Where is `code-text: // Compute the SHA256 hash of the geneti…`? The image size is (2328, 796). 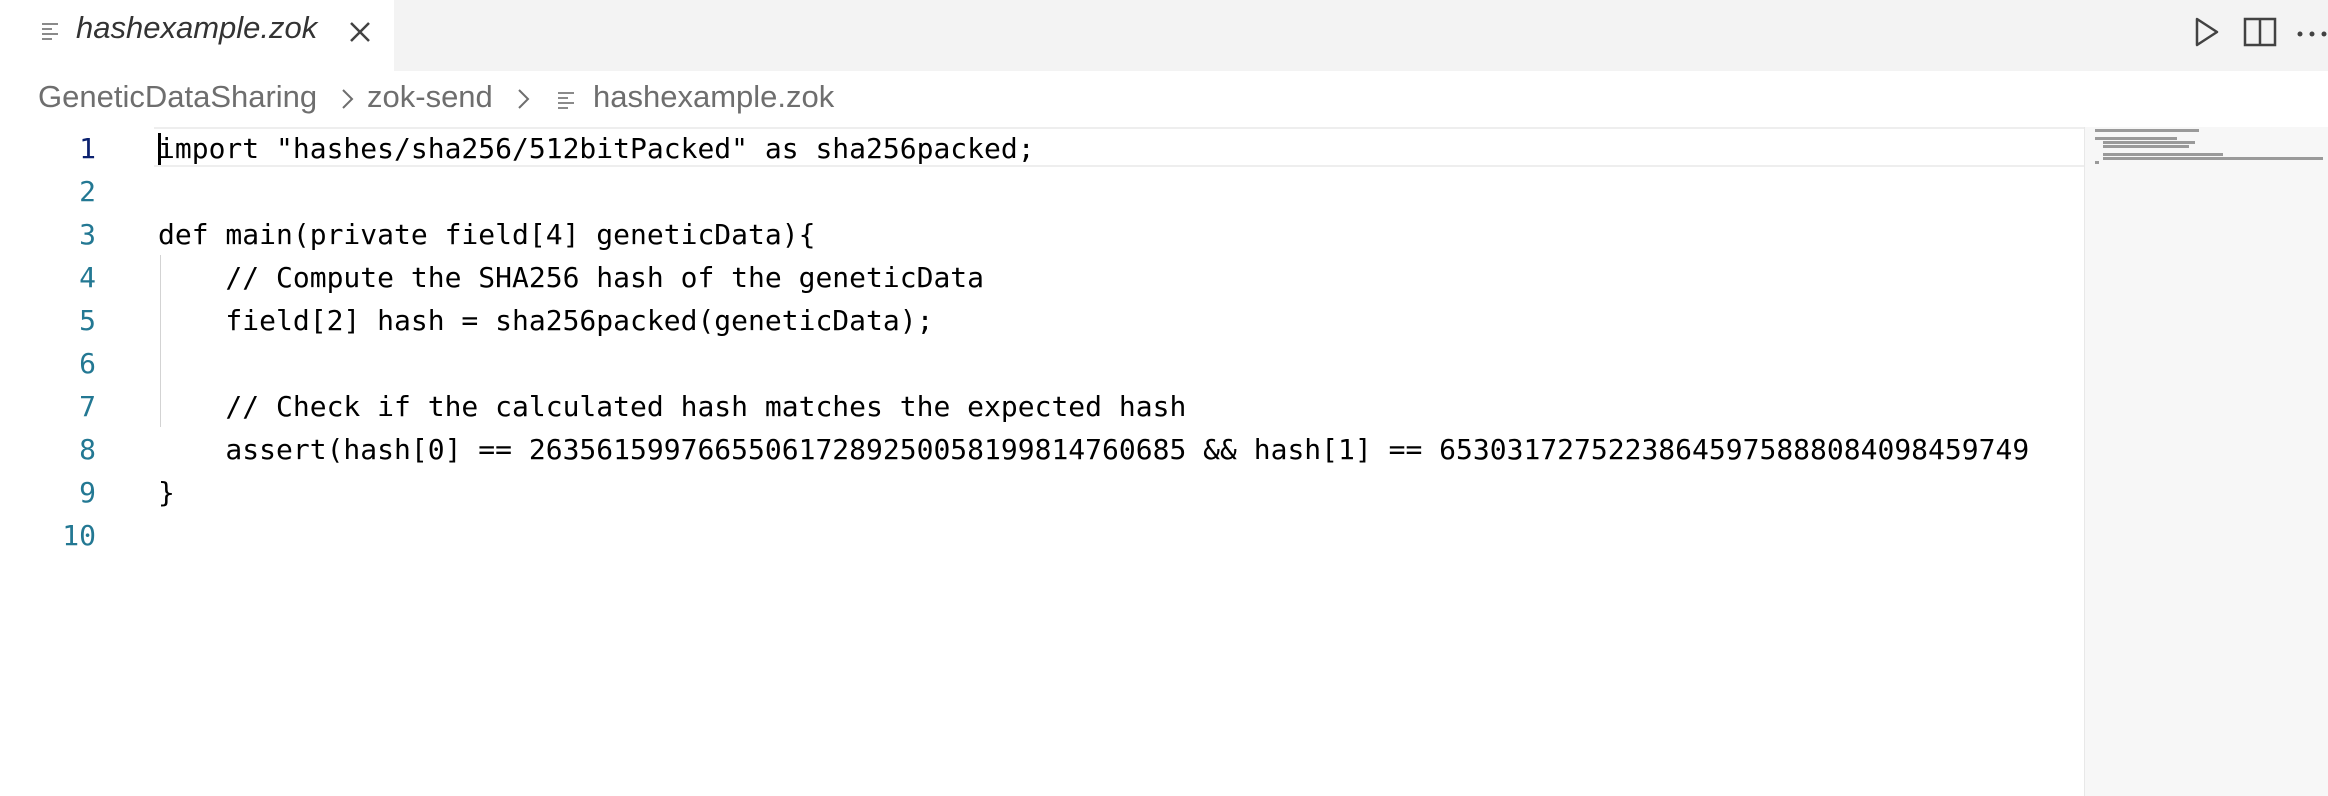
code-text: // Compute the SHA256 hash of the geneti… is located at coordinates (571, 277).